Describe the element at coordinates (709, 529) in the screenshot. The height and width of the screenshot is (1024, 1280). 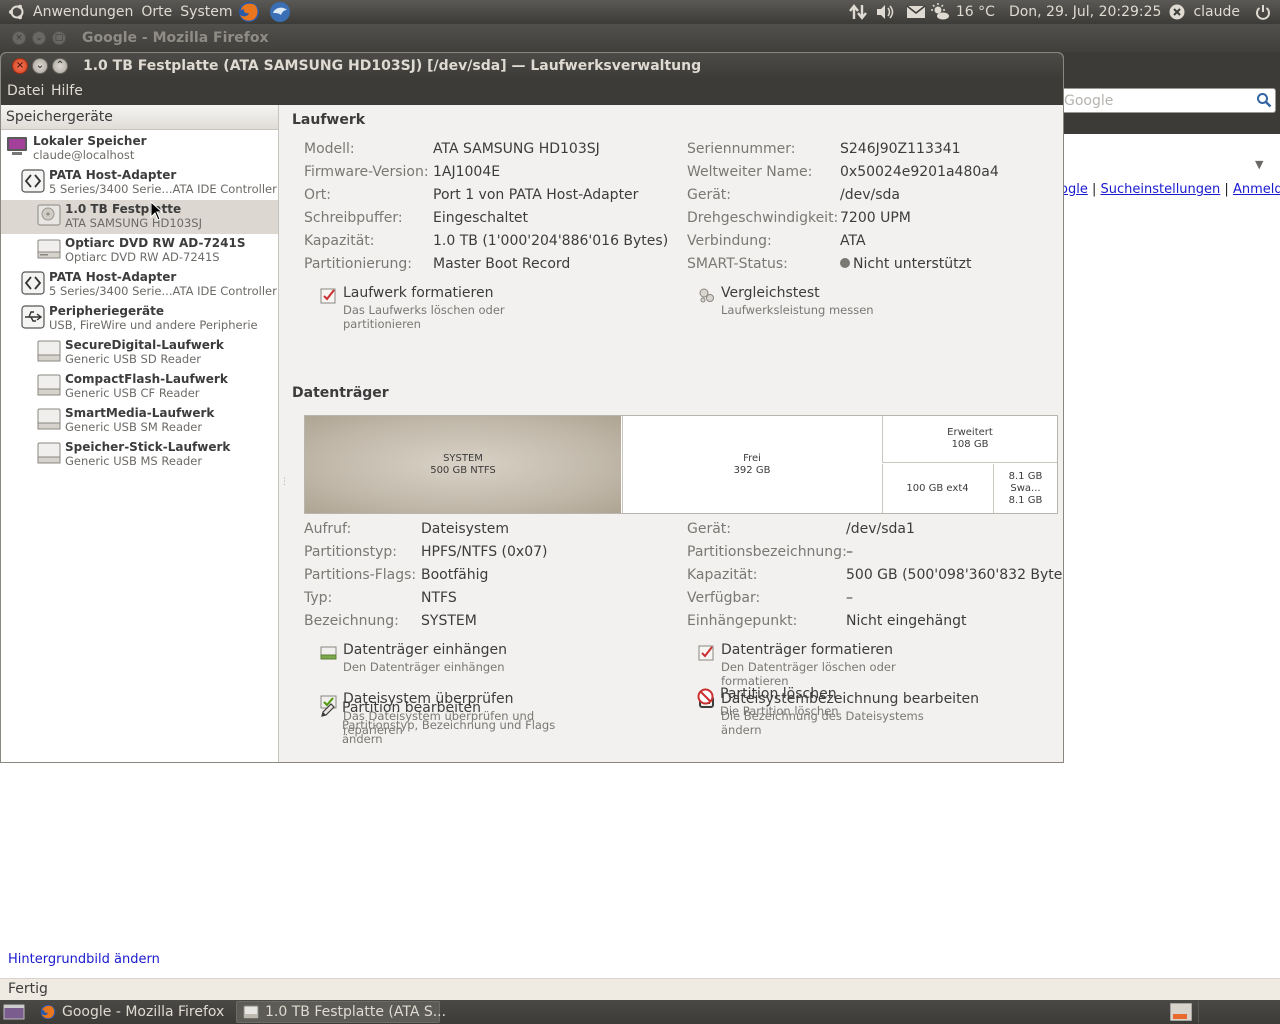
I see `volume-label: Gerät:` at that location.